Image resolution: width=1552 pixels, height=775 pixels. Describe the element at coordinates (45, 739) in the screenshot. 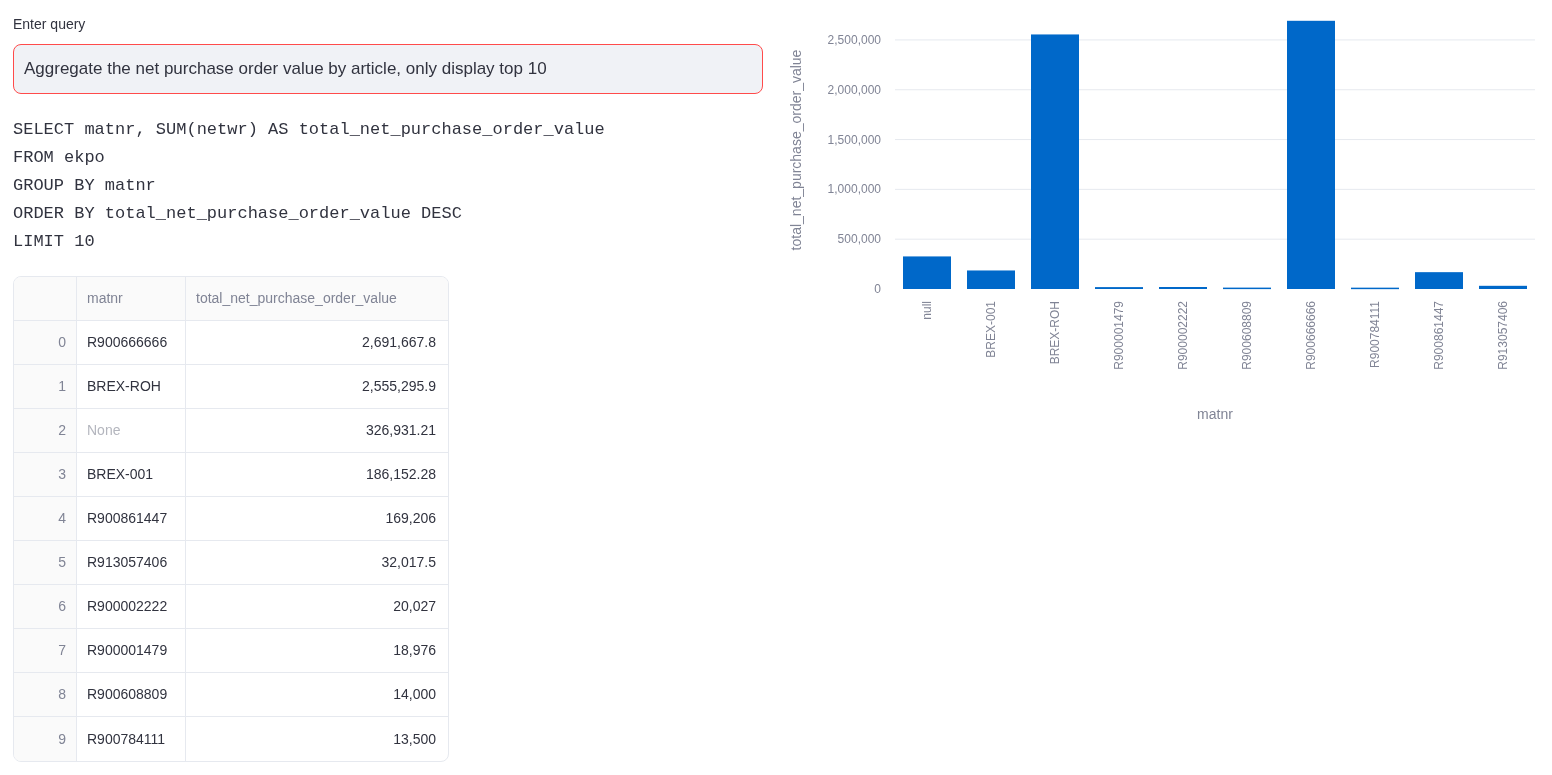

I see `row-index: 9` at that location.